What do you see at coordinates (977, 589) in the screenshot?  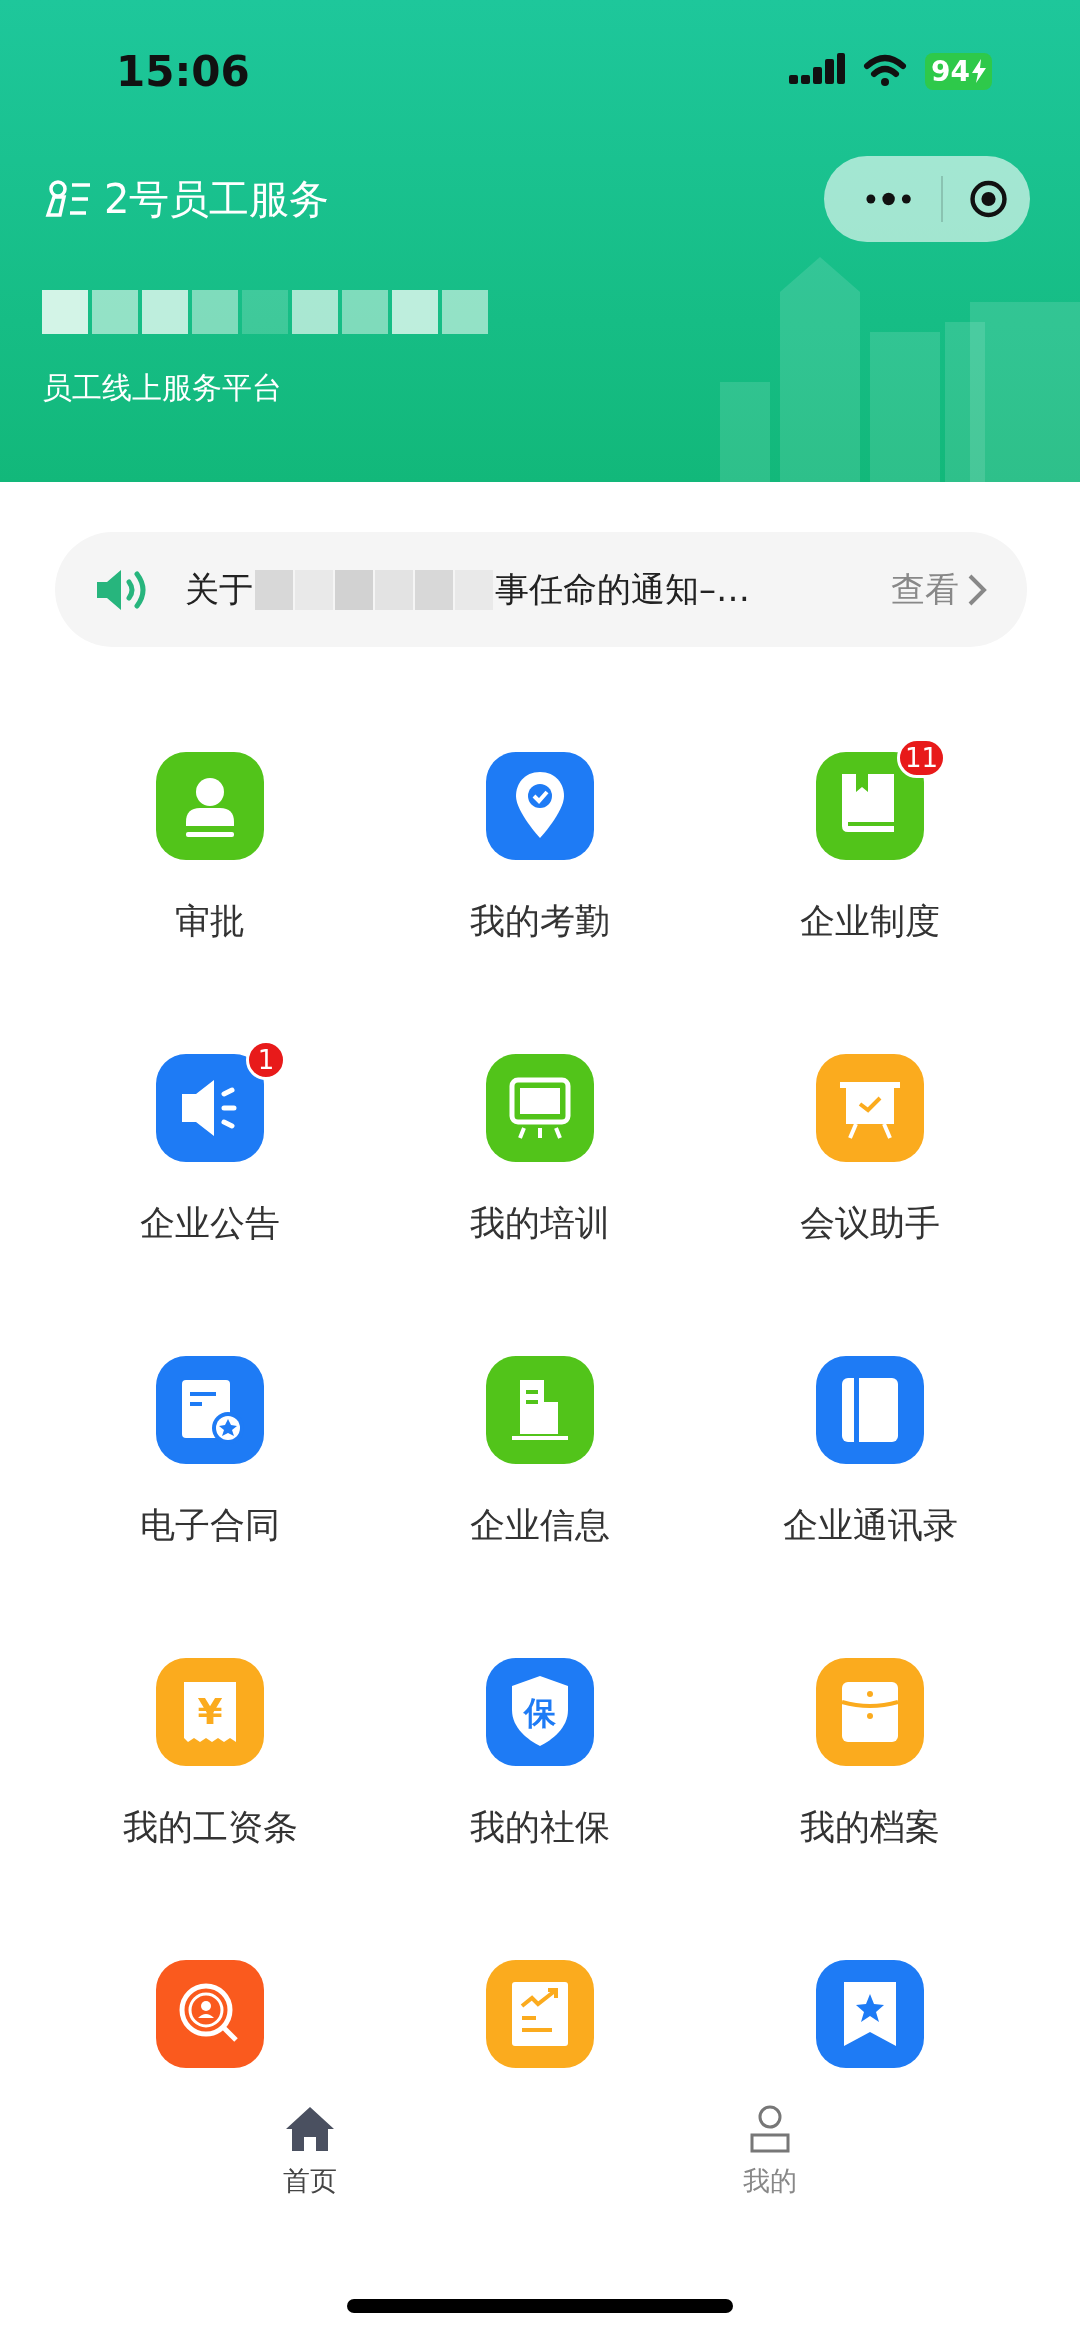 I see `chevron-right-icon` at bounding box center [977, 589].